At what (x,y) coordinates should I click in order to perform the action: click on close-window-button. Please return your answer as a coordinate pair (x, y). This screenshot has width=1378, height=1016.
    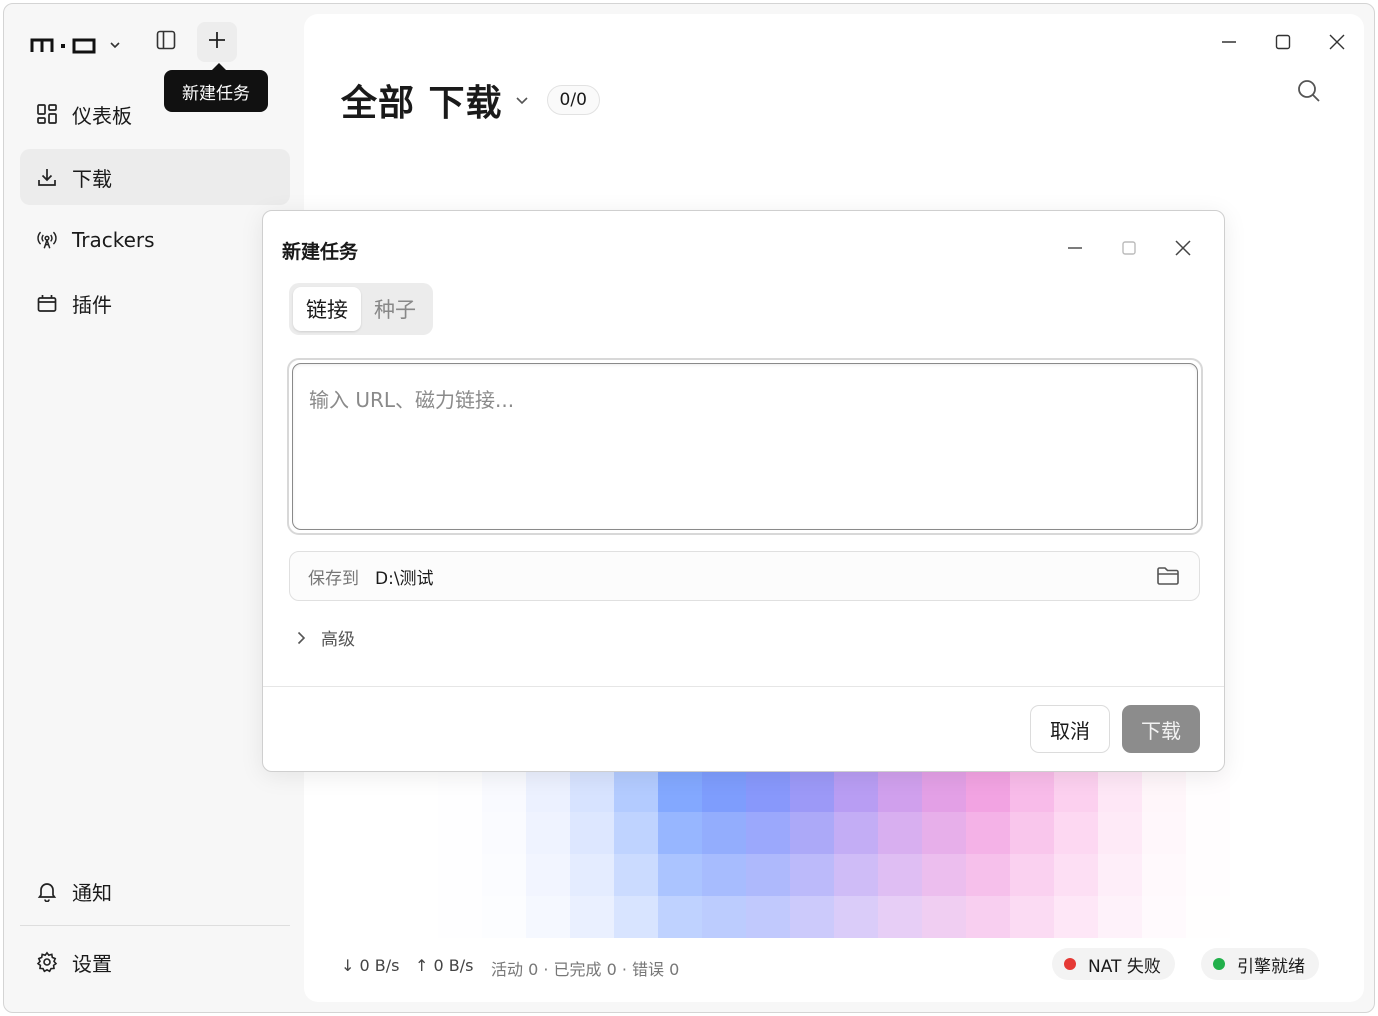
    Looking at the image, I should click on (1337, 44).